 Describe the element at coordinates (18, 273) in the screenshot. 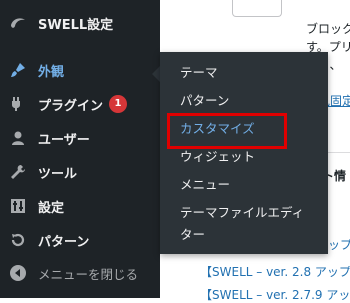

I see `collapse-arrow-icon` at that location.